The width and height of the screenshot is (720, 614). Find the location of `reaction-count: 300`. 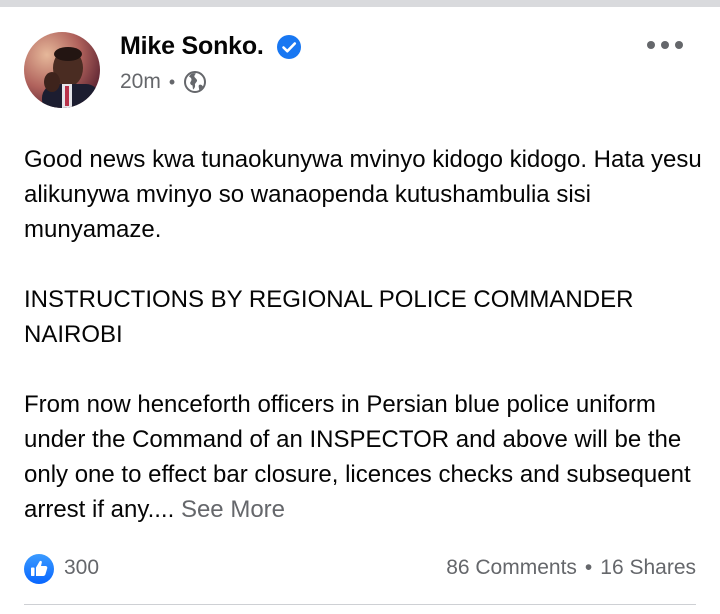

reaction-count: 300 is located at coordinates (81, 568).